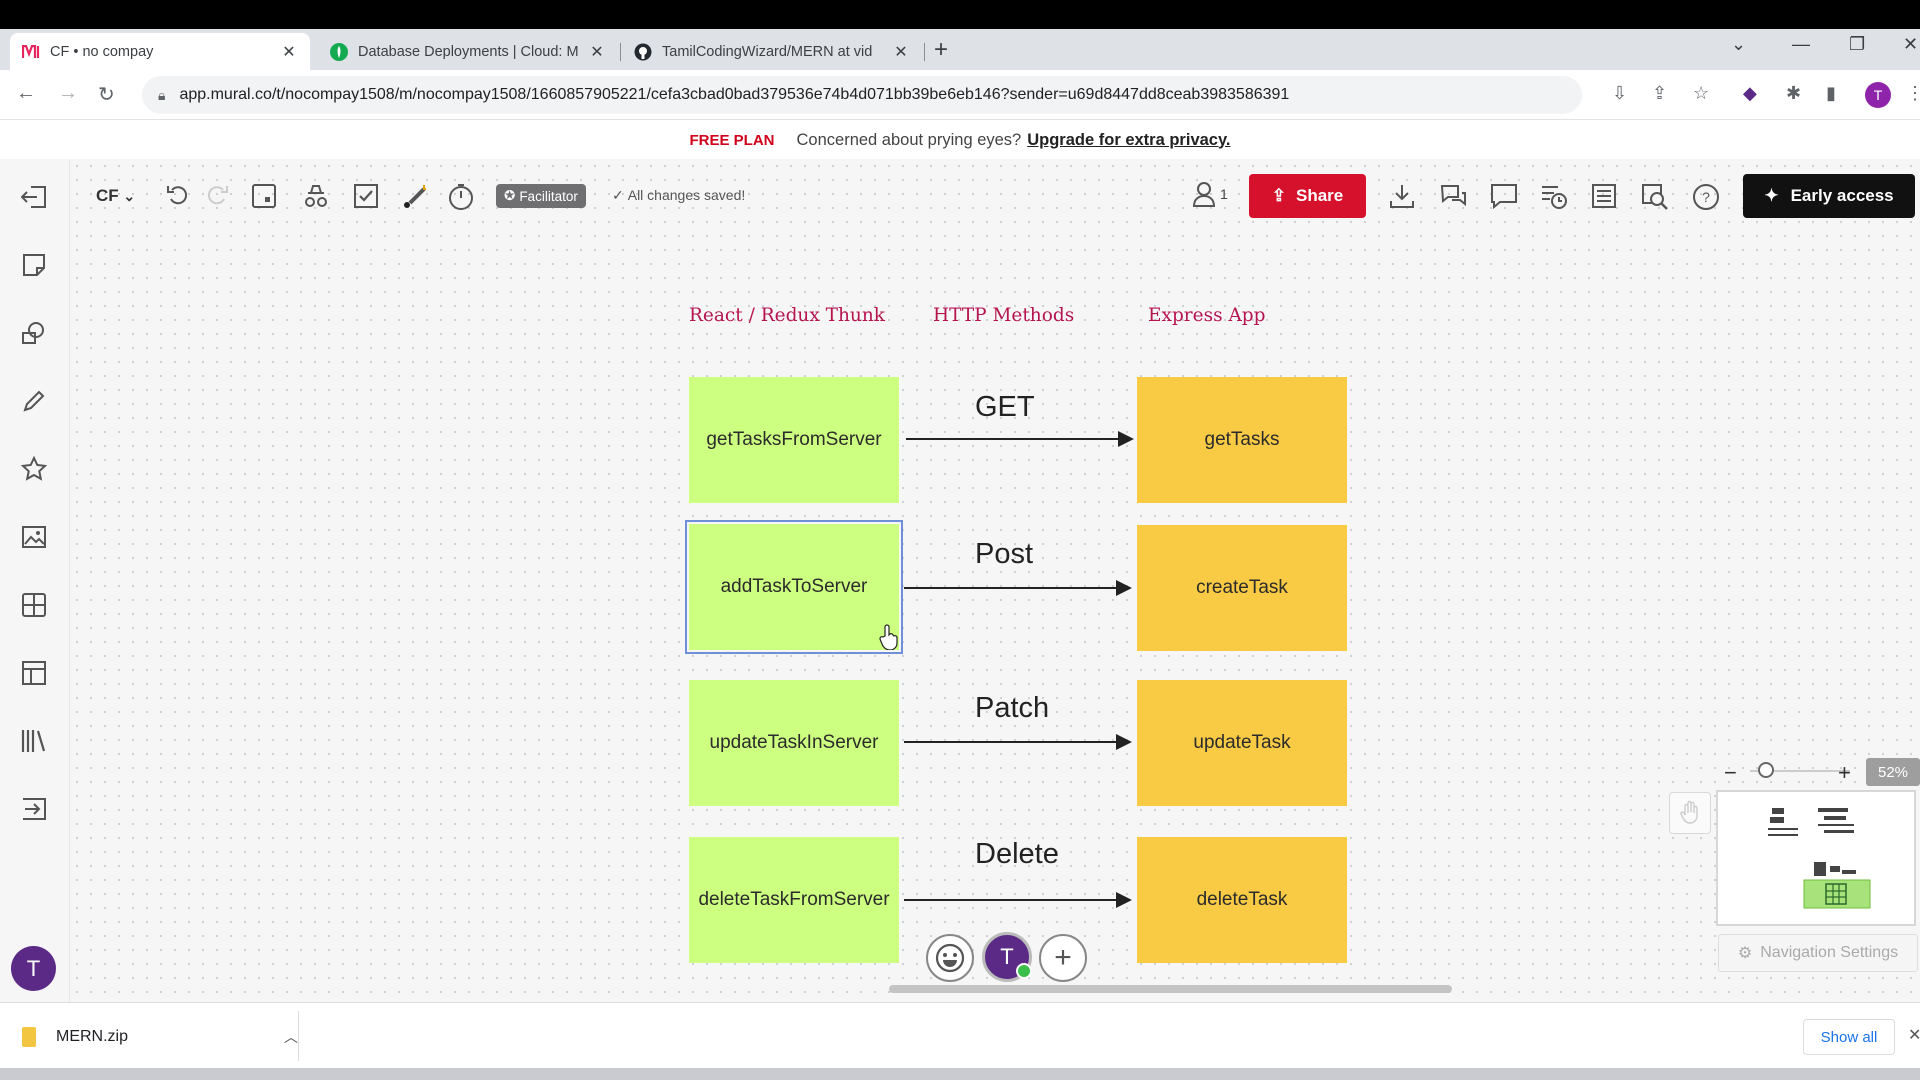 This screenshot has width=1920, height=1080. What do you see at coordinates (1893, 772) in the screenshot?
I see `zoom-level: 52%` at bounding box center [1893, 772].